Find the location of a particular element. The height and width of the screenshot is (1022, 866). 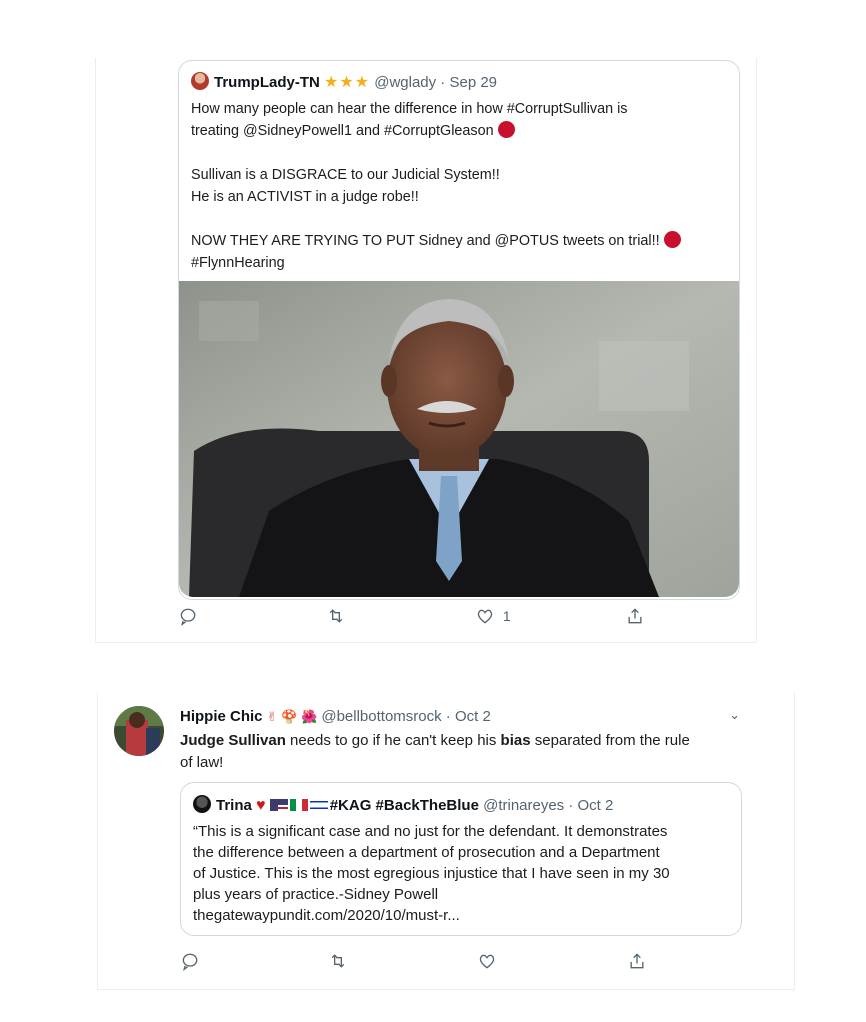

israel-flag-icon is located at coordinates (318, 805).